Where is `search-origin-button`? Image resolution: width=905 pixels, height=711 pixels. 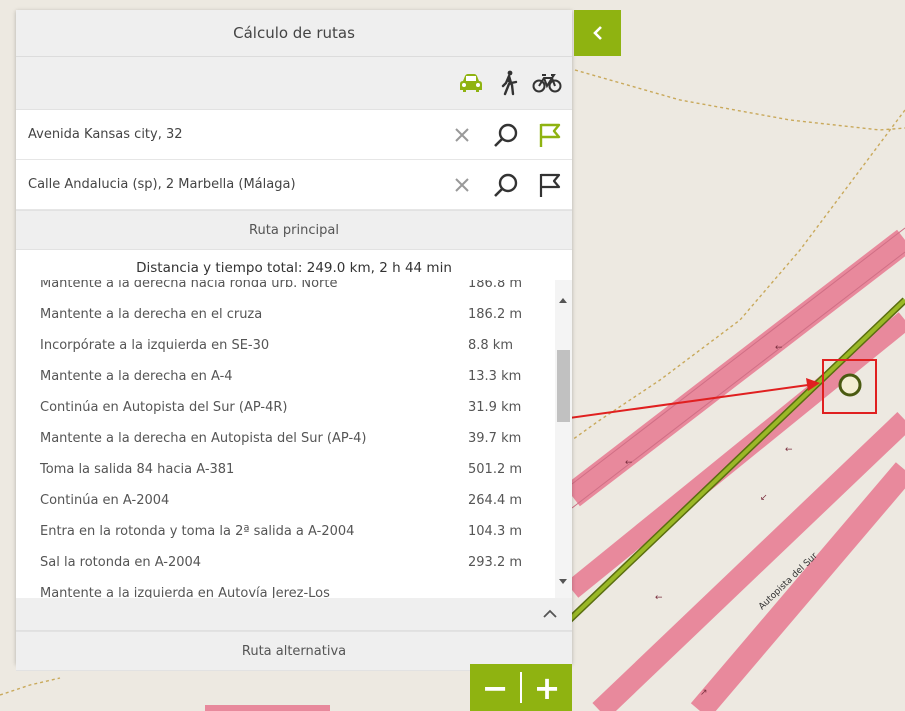 search-origin-button is located at coordinates (506, 135).